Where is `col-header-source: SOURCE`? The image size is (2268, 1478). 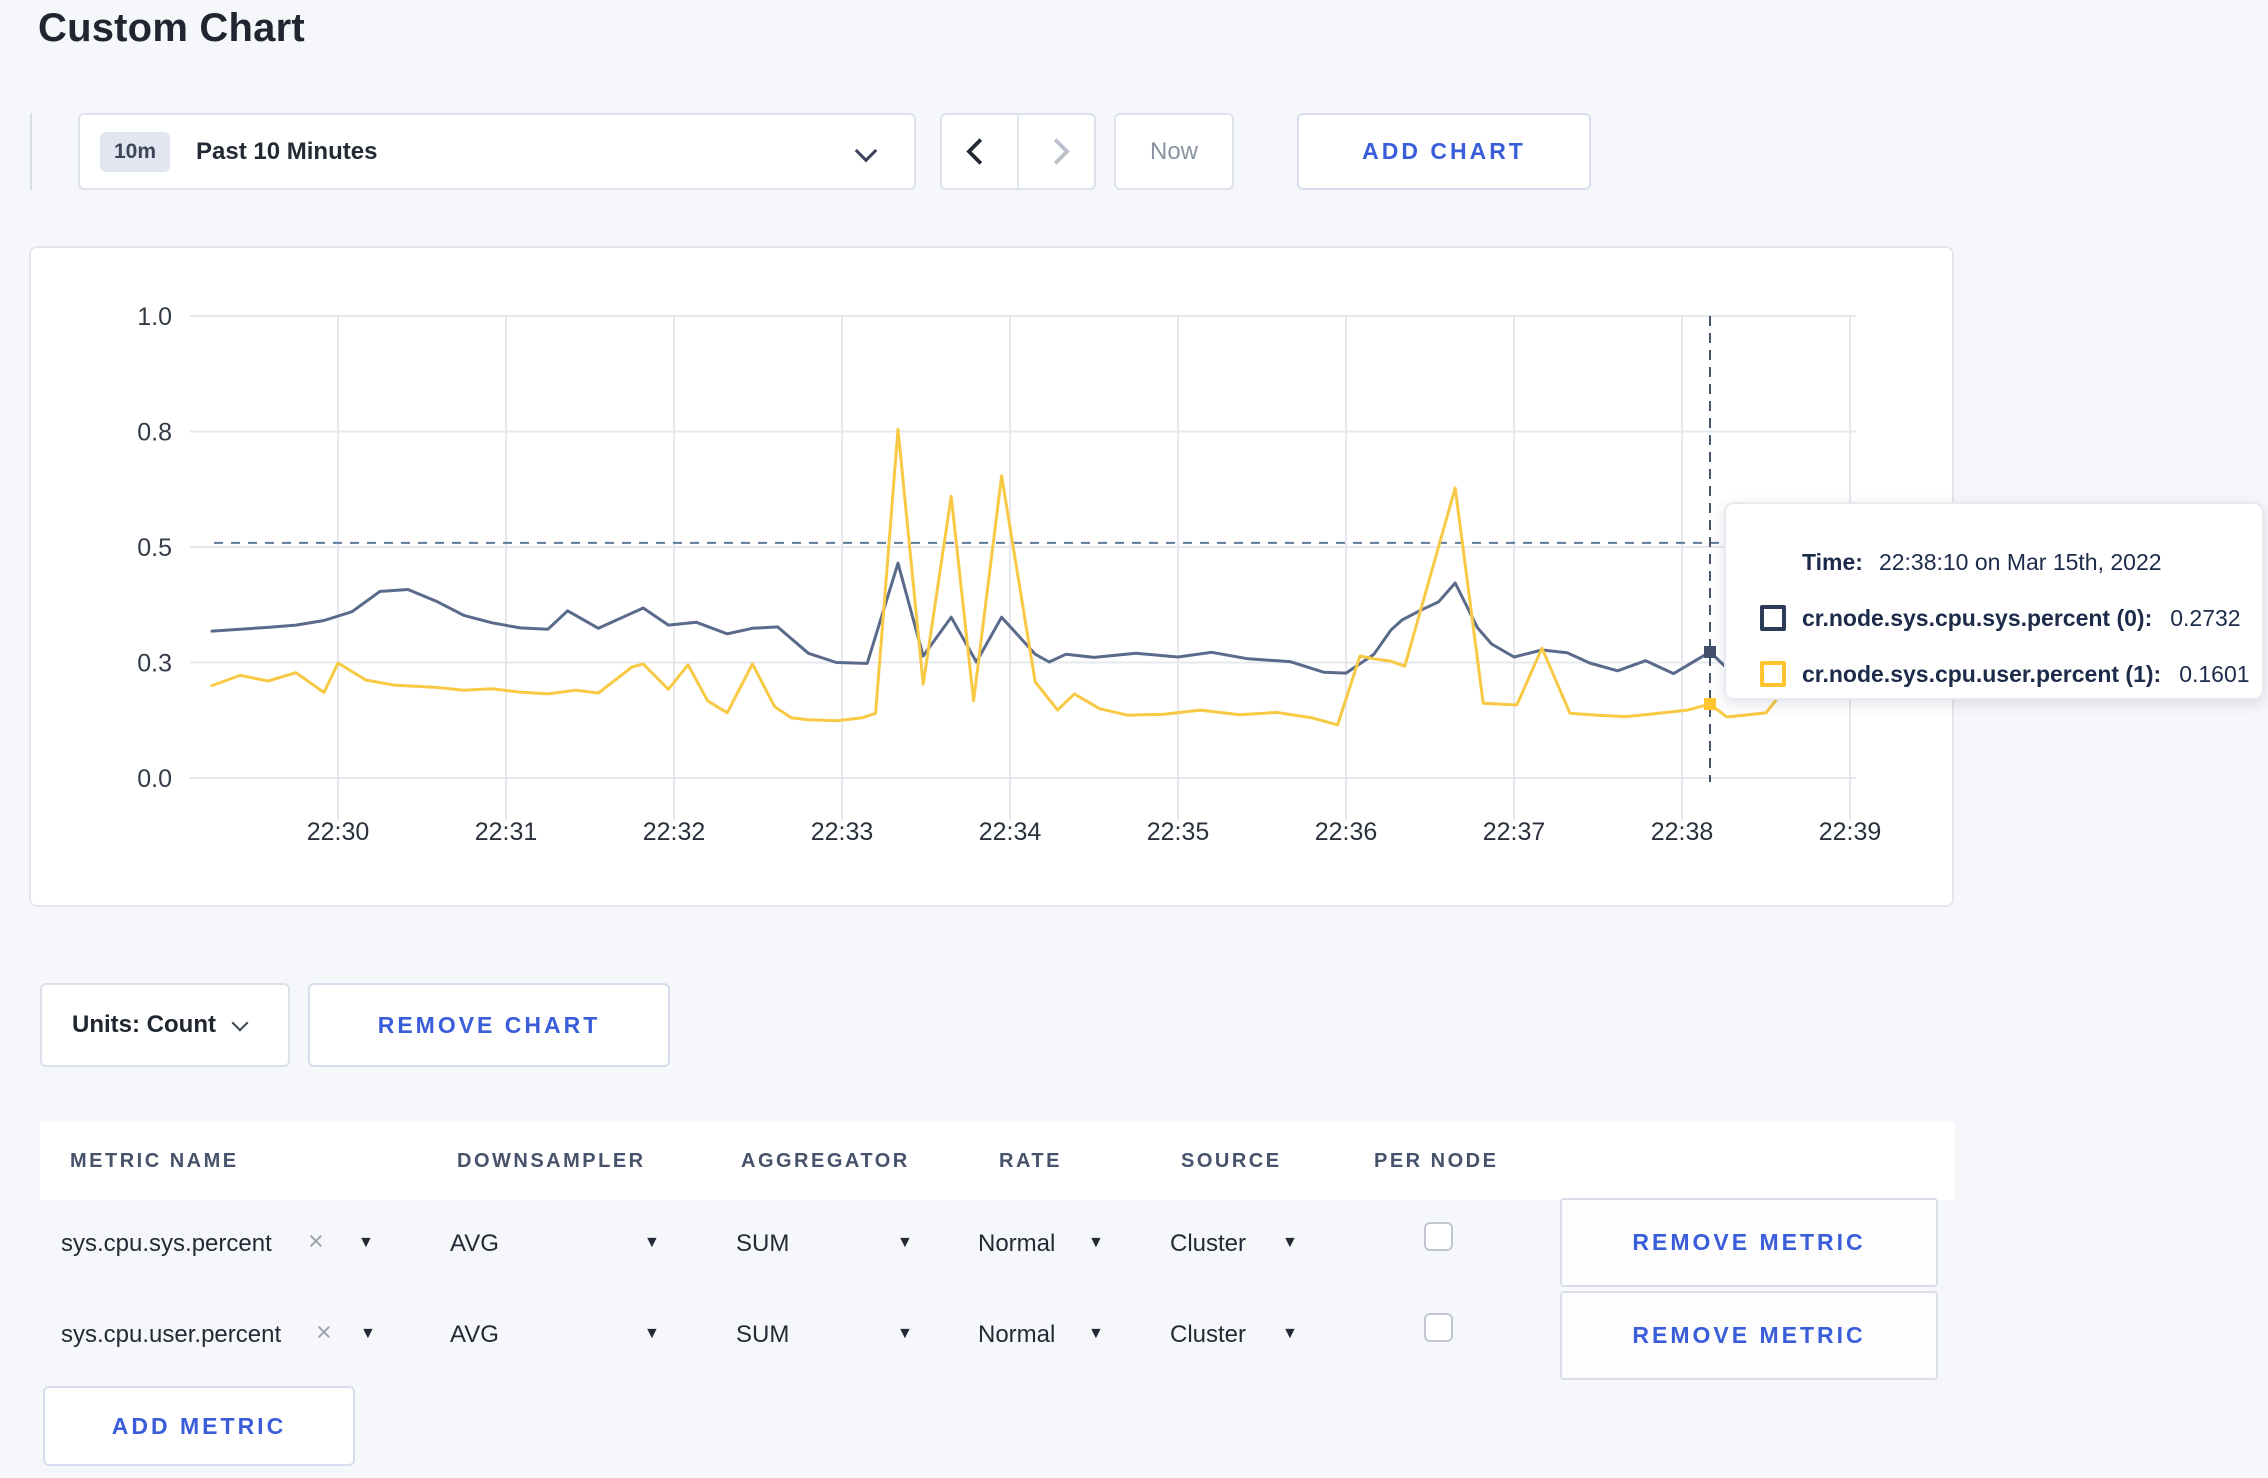 col-header-source: SOURCE is located at coordinates (1231, 1160).